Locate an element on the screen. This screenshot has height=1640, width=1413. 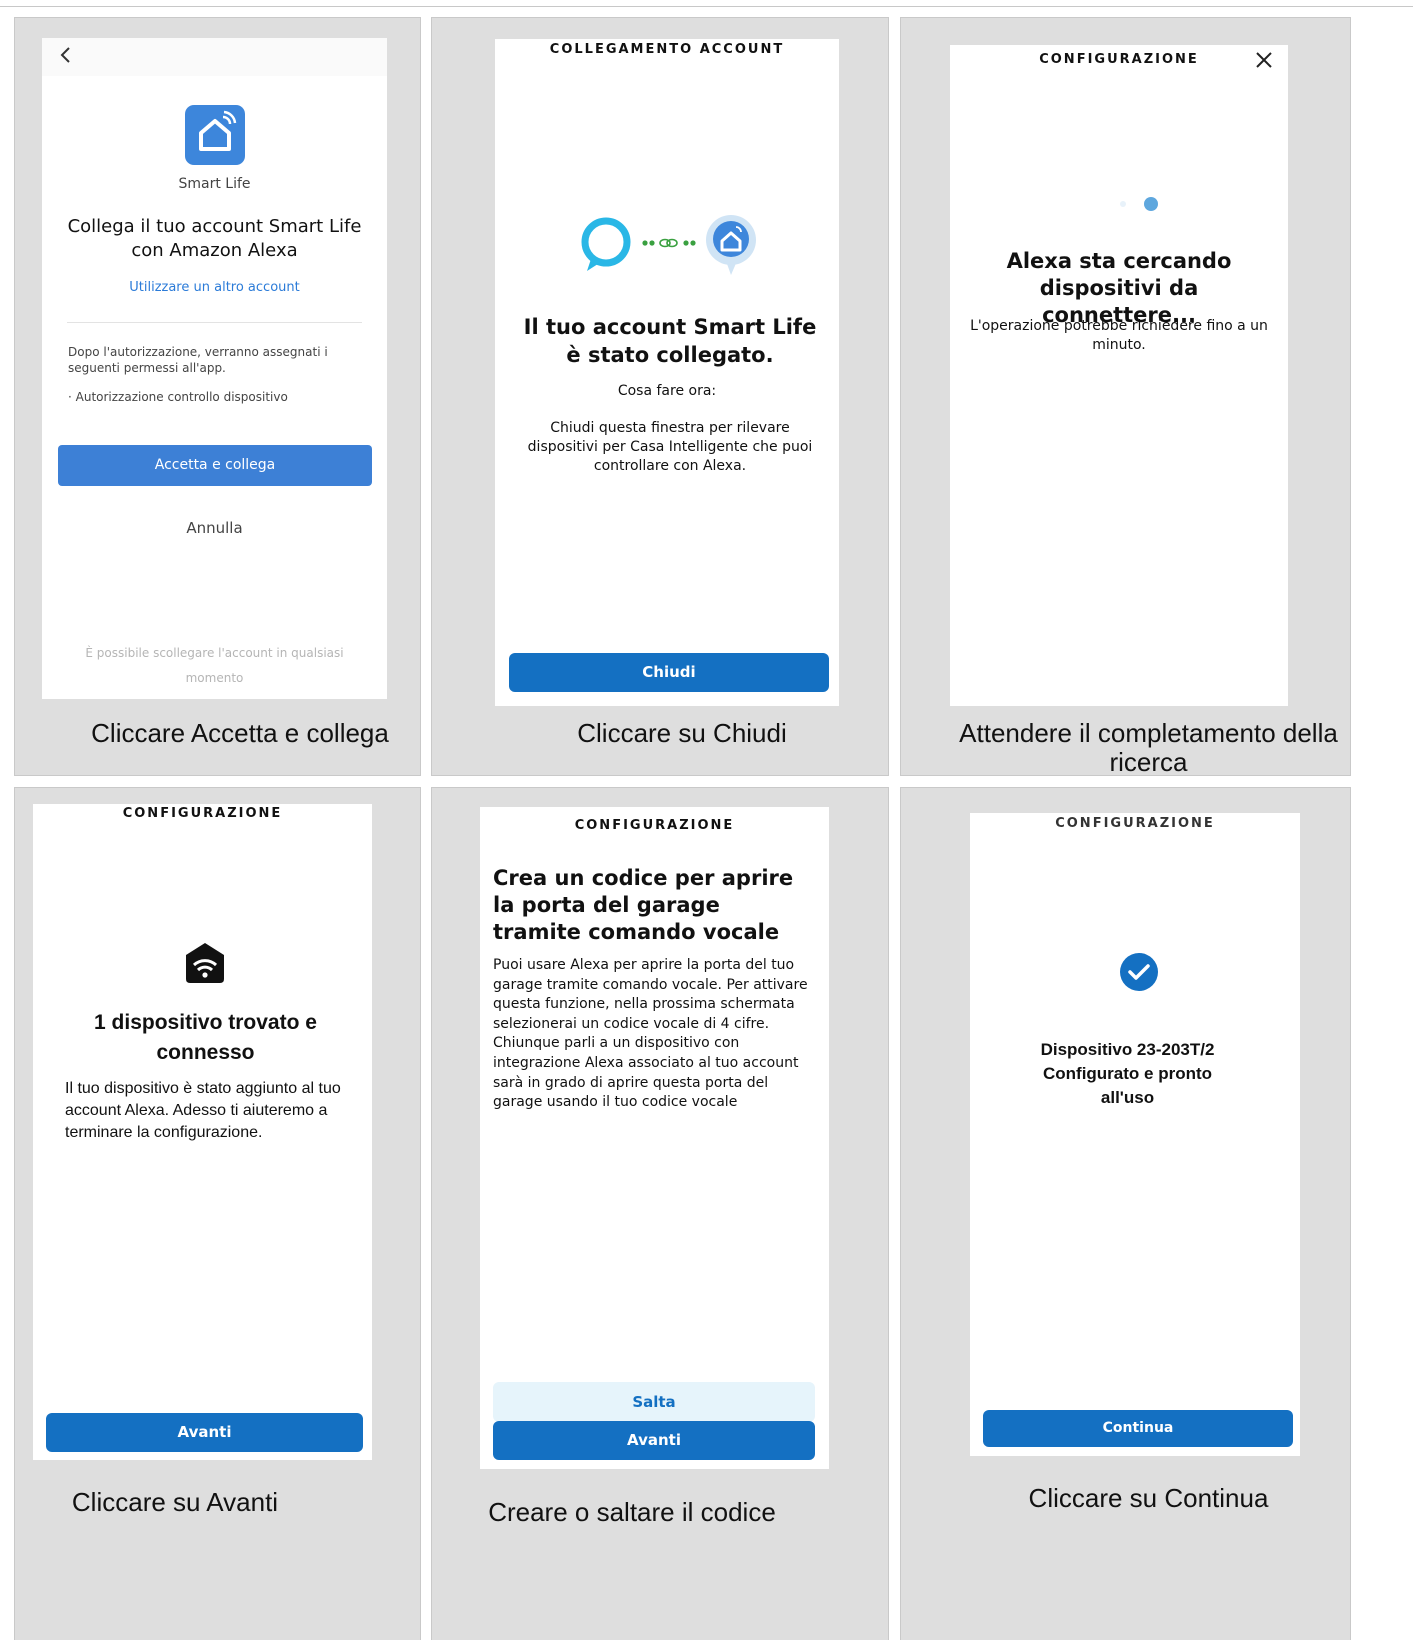
divider is located at coordinates (214, 322).